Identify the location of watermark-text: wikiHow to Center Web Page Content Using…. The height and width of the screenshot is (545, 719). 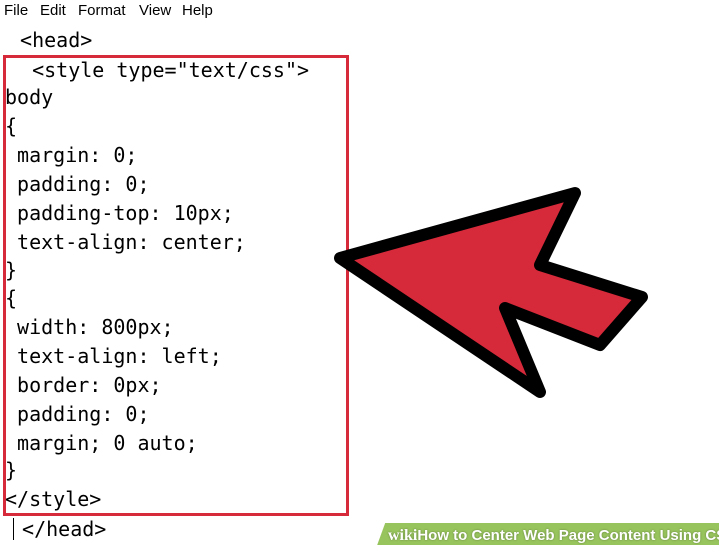
(553, 535).